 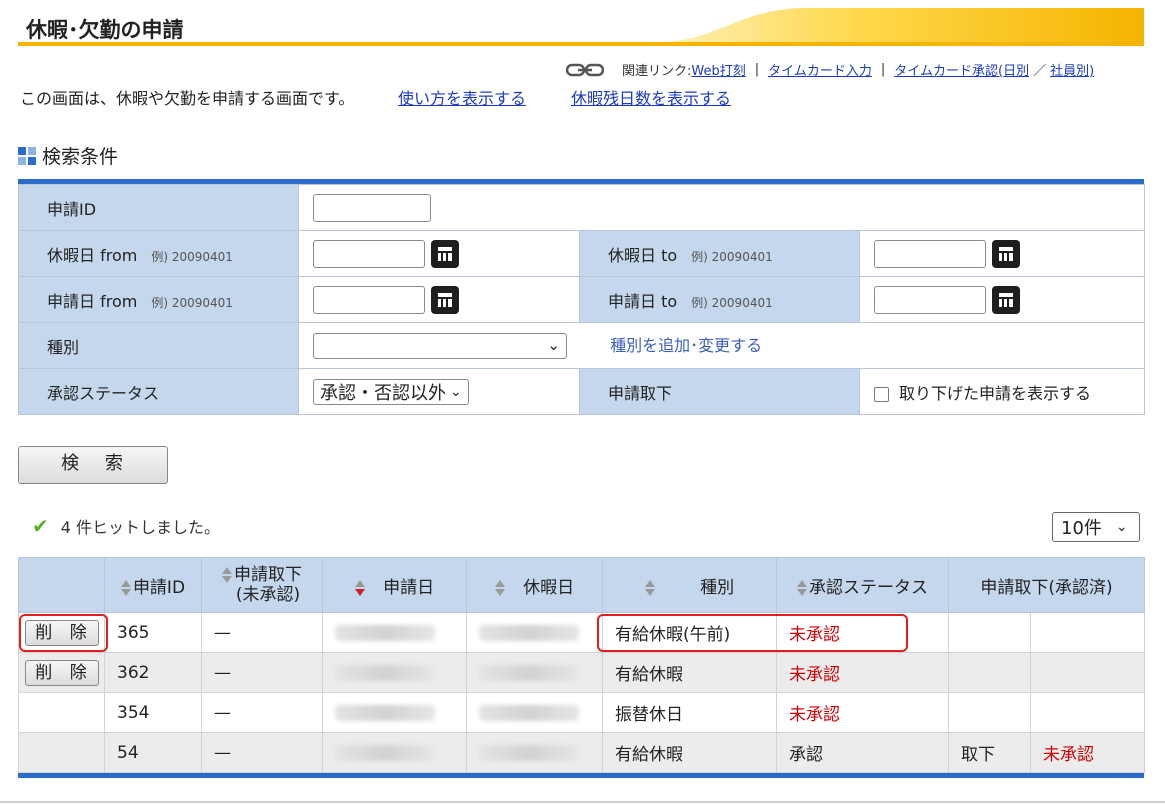 What do you see at coordinates (1087, 752) in the screenshot?
I see `cell-withdraw-approved-status: 未承認` at bounding box center [1087, 752].